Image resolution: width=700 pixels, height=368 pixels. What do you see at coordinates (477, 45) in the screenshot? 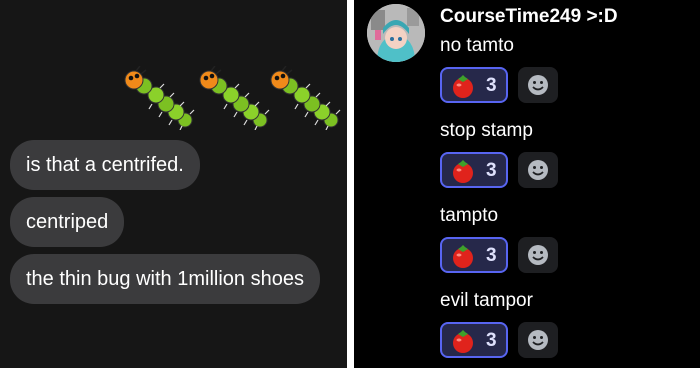
I see `message-text: no tamto` at bounding box center [477, 45].